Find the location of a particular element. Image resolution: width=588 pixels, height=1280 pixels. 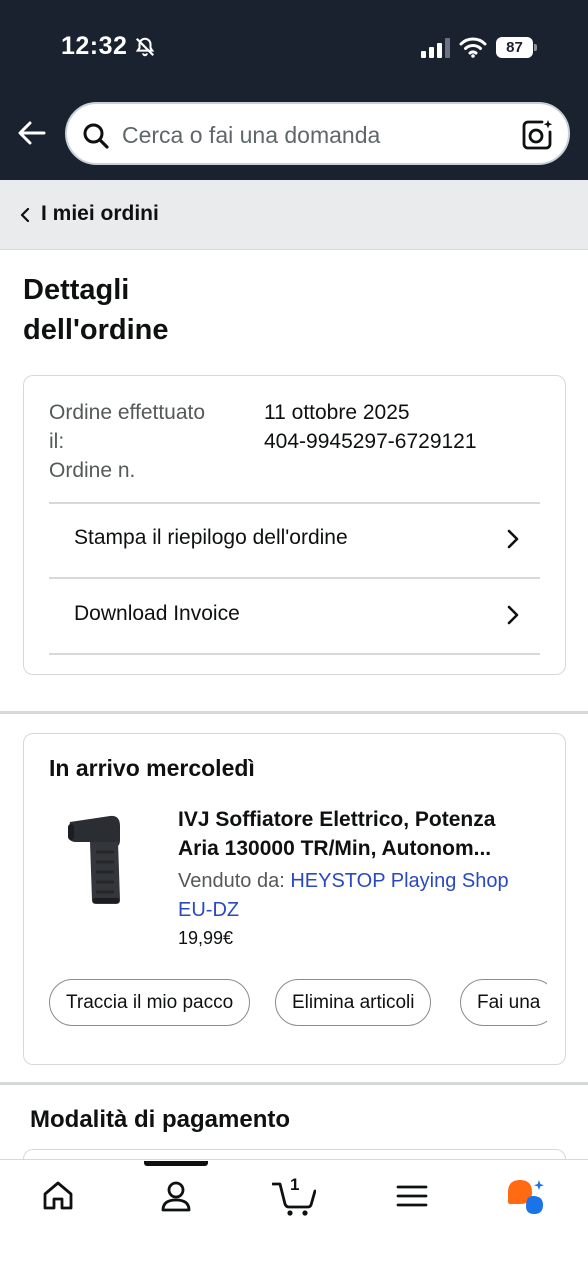

wifi-icon is located at coordinates (473, 47).